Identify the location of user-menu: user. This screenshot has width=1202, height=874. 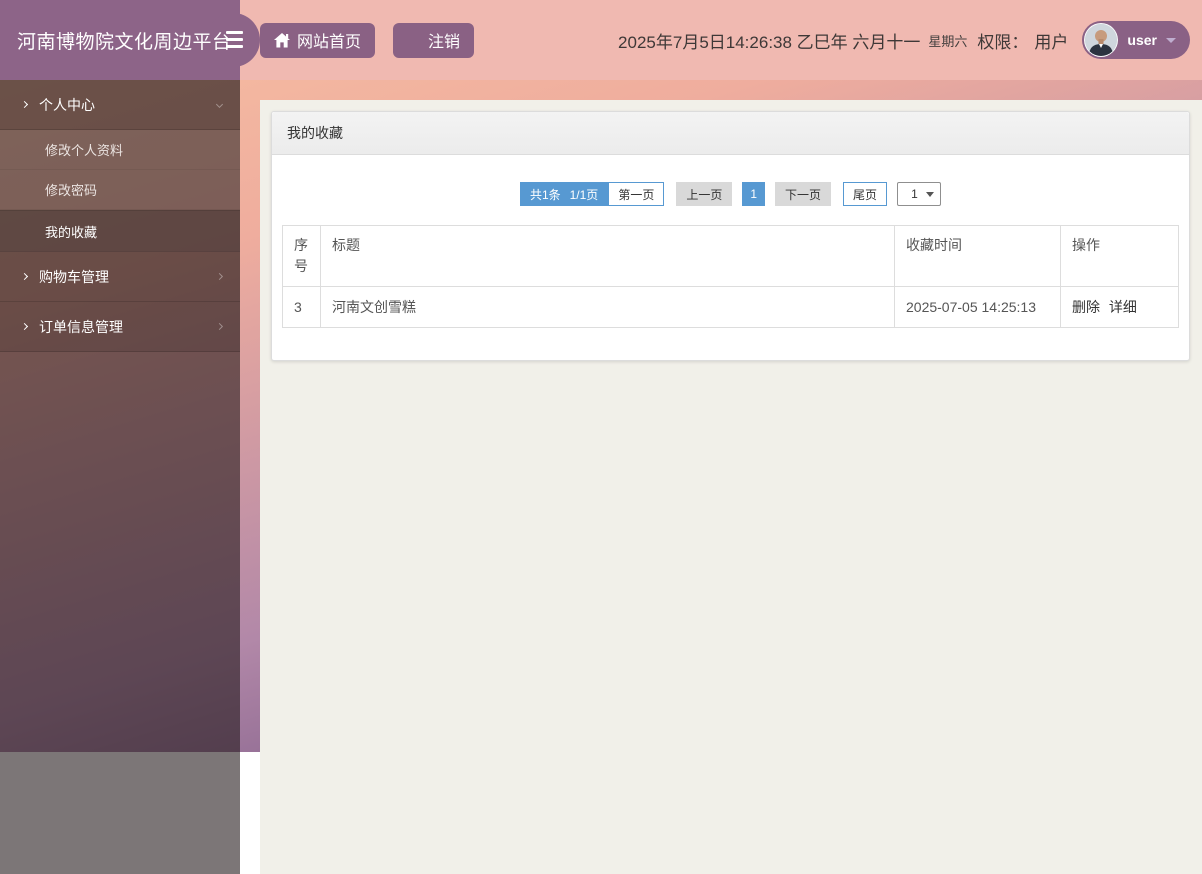
(1136, 40).